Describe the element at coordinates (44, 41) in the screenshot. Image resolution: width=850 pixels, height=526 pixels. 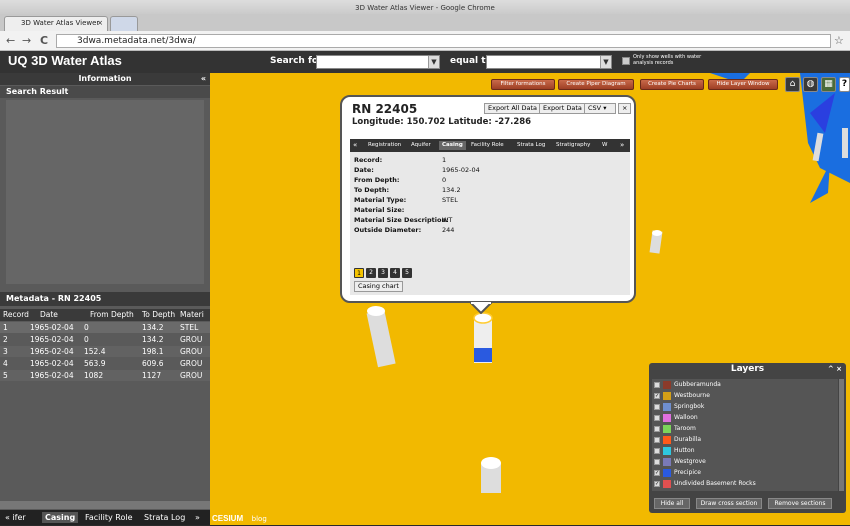
I see `reload-icon: C` at that location.